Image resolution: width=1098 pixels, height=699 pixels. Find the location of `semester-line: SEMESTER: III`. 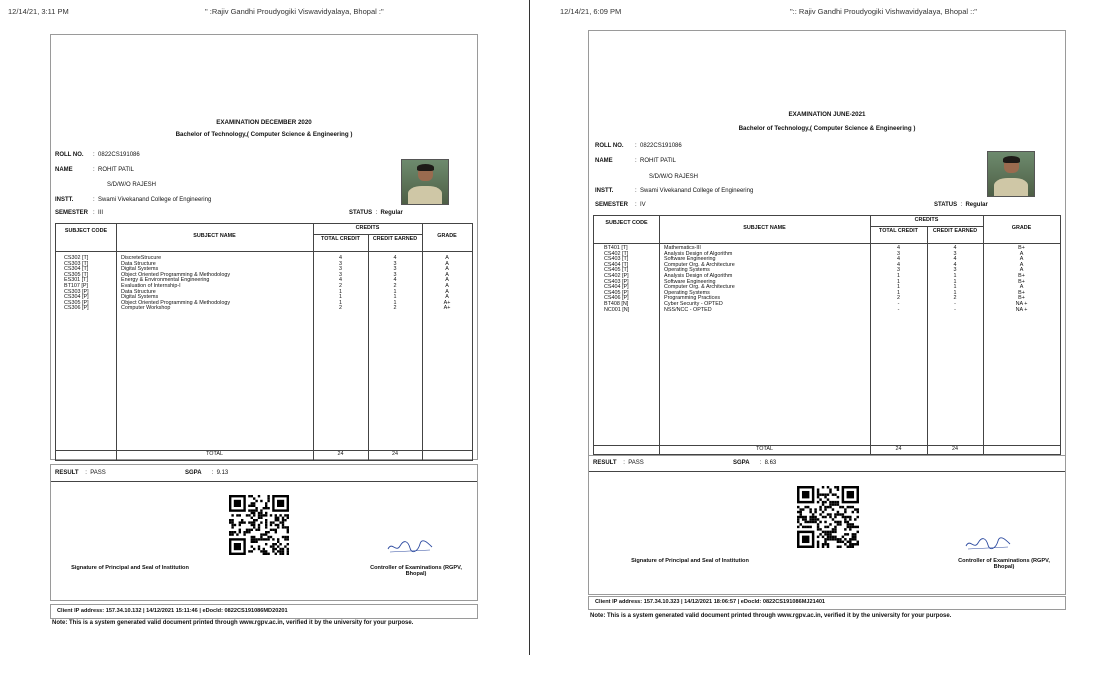

semester-line: SEMESTER: III is located at coordinates (79, 213).